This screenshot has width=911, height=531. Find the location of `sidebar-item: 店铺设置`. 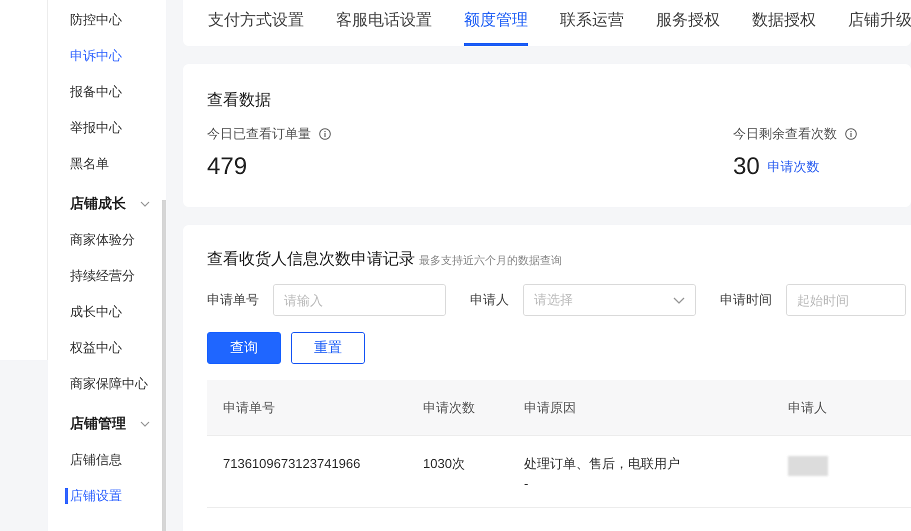

sidebar-item: 店铺设置 is located at coordinates (115, 496).